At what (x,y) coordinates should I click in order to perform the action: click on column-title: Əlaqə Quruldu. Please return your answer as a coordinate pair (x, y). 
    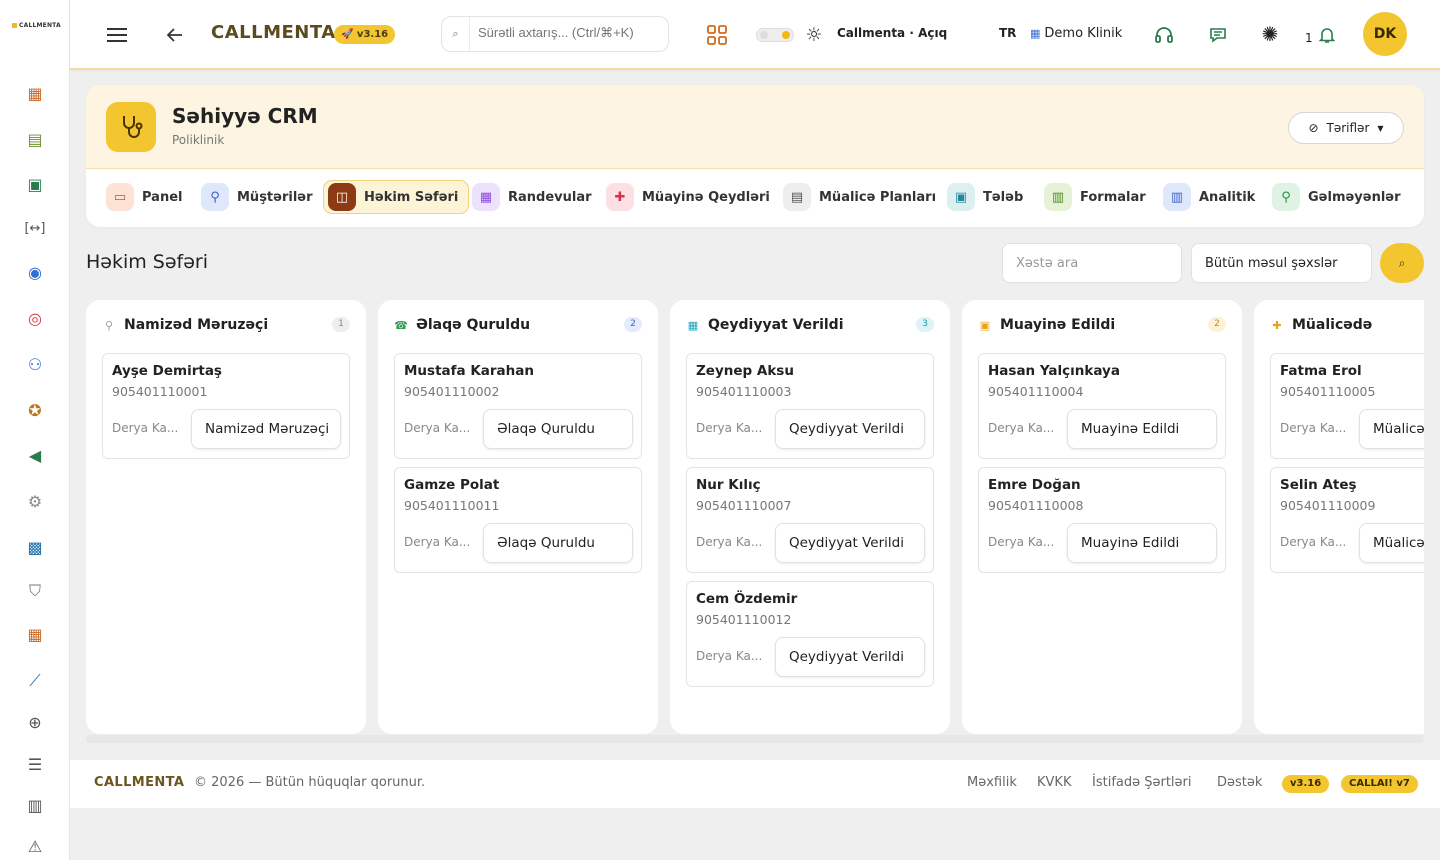
    Looking at the image, I should click on (473, 325).